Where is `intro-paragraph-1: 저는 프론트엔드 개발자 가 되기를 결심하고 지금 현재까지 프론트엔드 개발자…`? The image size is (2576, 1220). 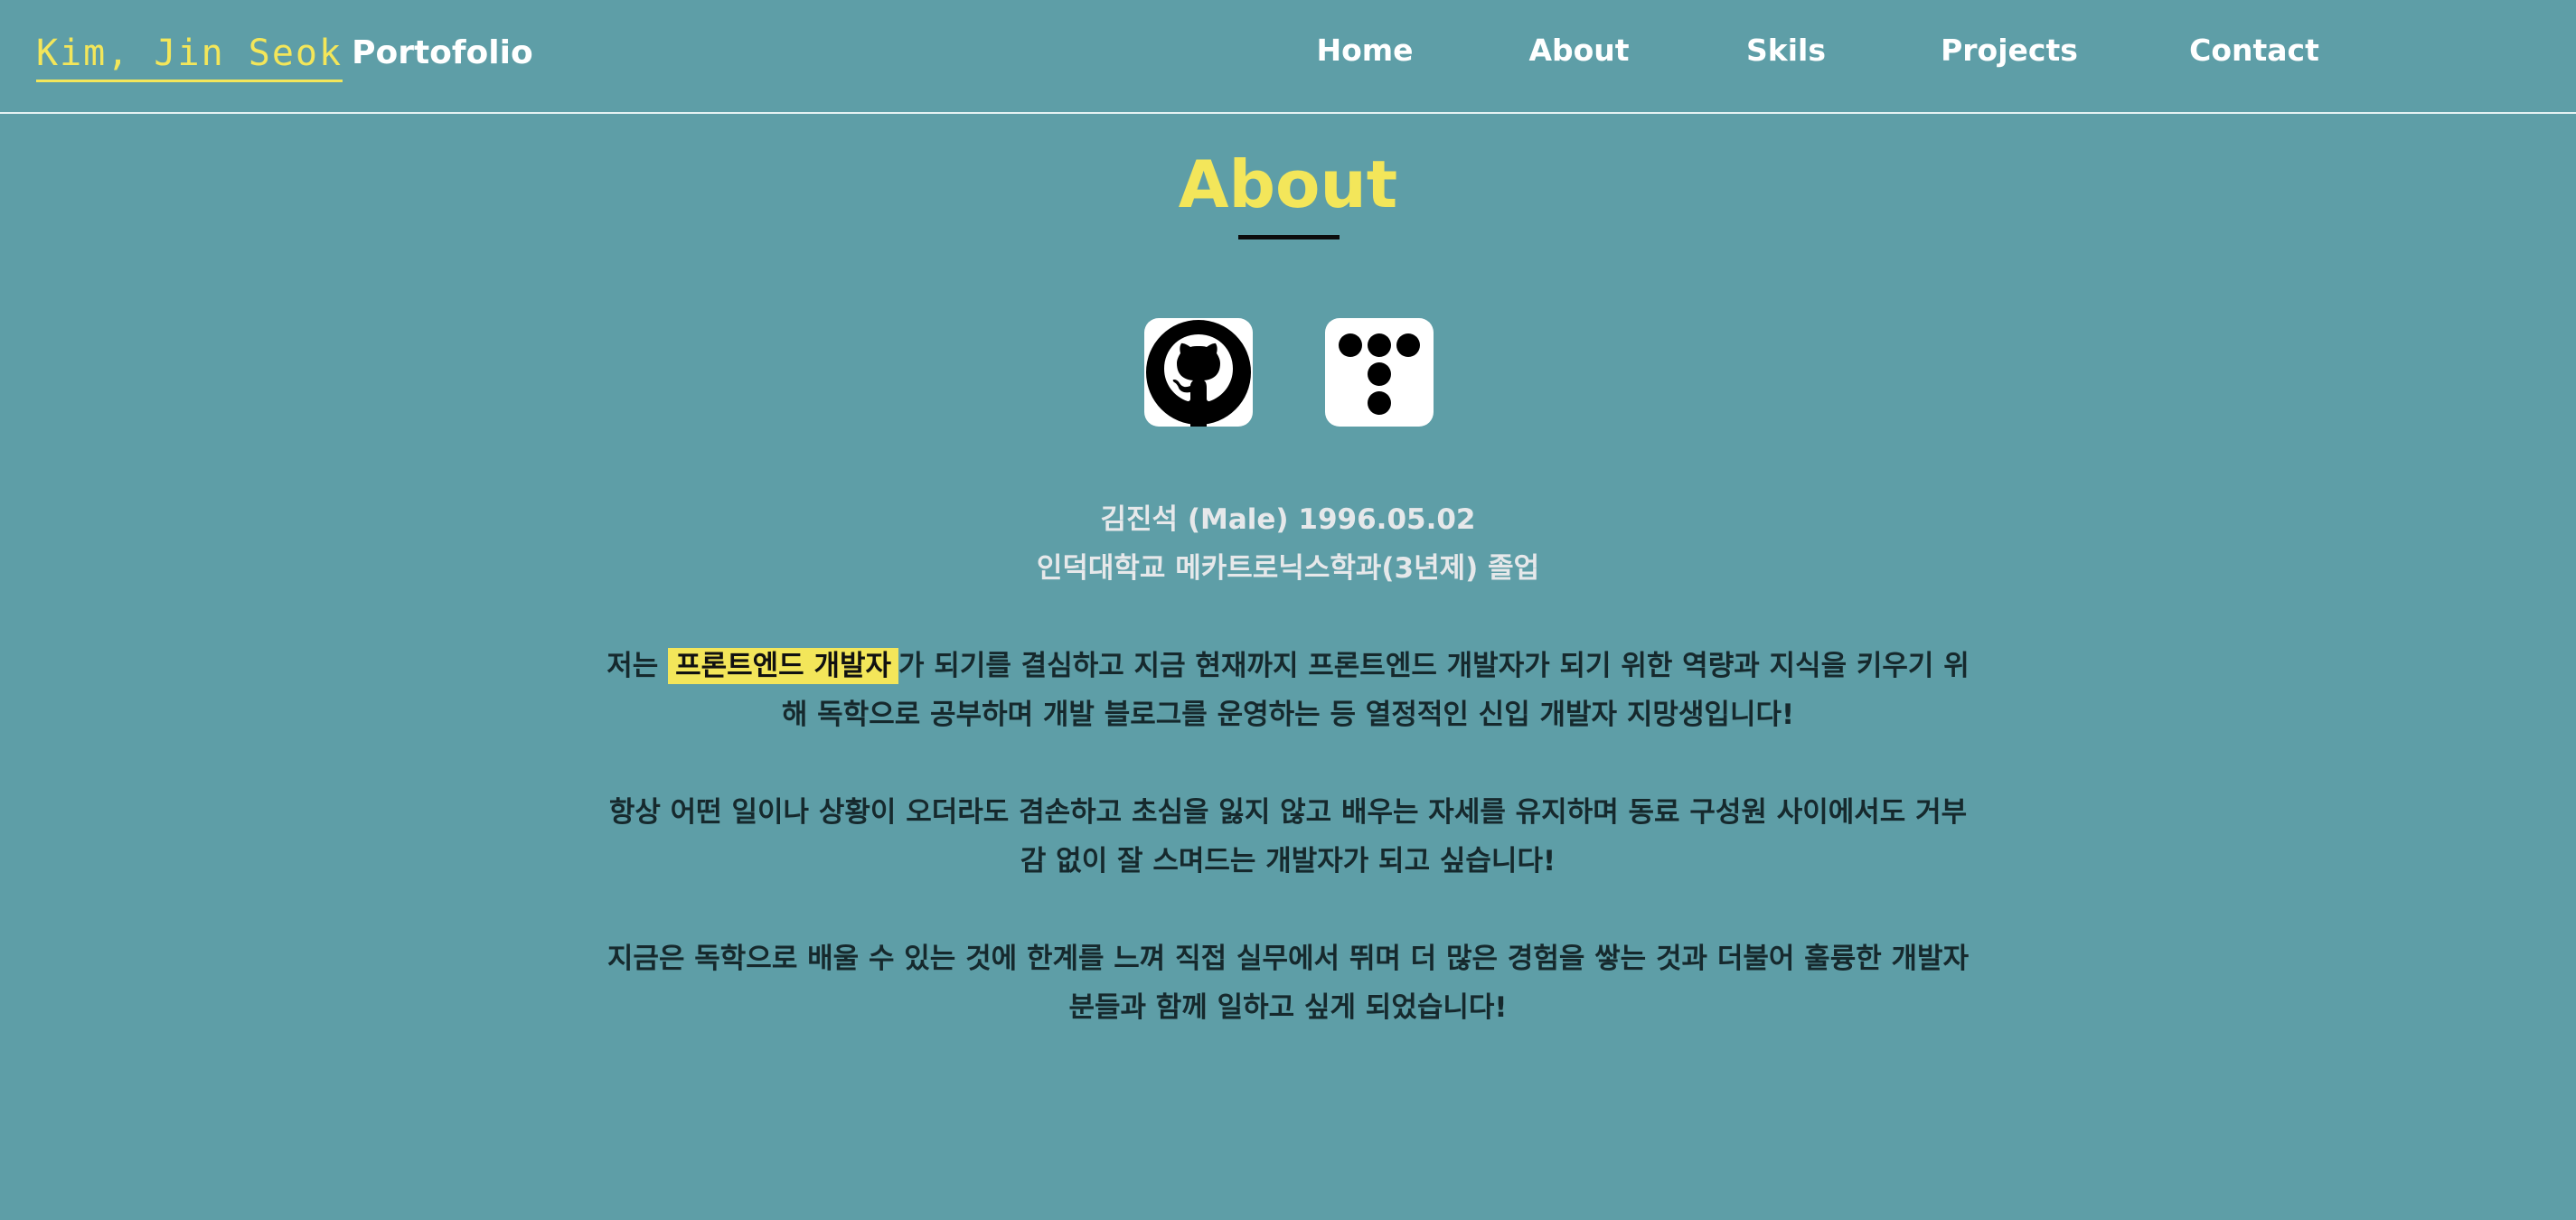 intro-paragraph-1: 저는 프론트엔드 개발자 가 되기를 결심하고 지금 현재까지 프론트엔드 개발자… is located at coordinates (1288, 690).